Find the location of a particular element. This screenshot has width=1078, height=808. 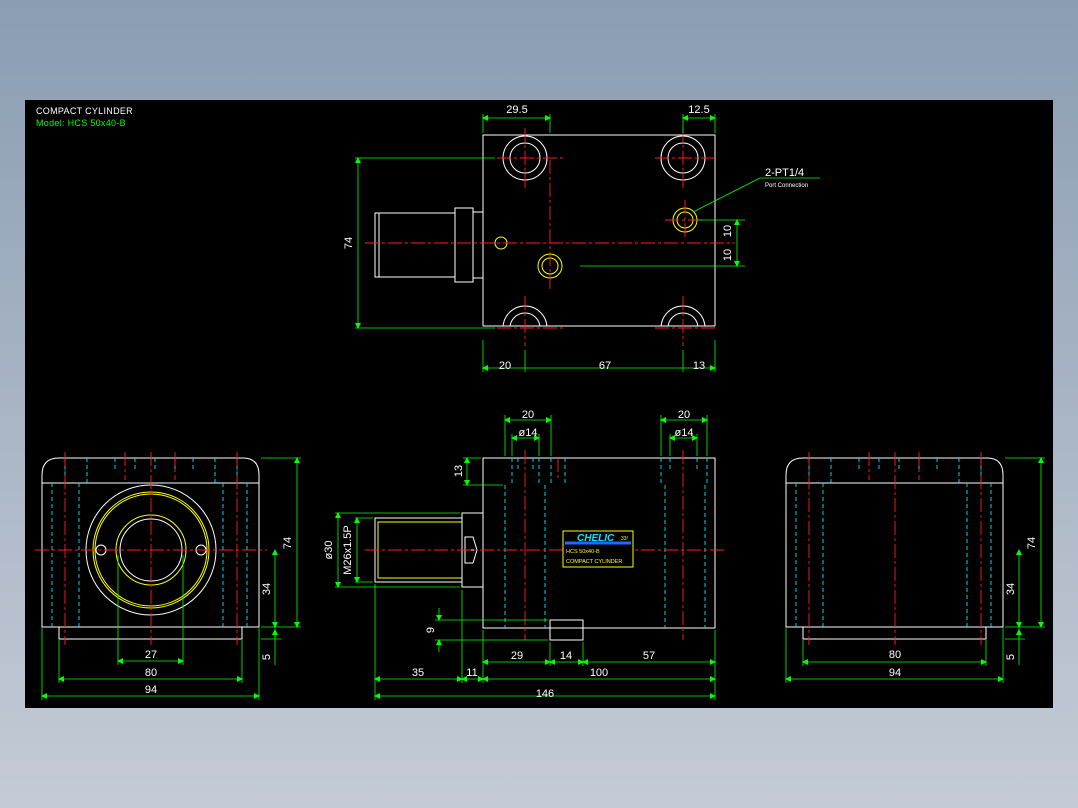

left-dim-74: 74 is located at coordinates (288, 543).